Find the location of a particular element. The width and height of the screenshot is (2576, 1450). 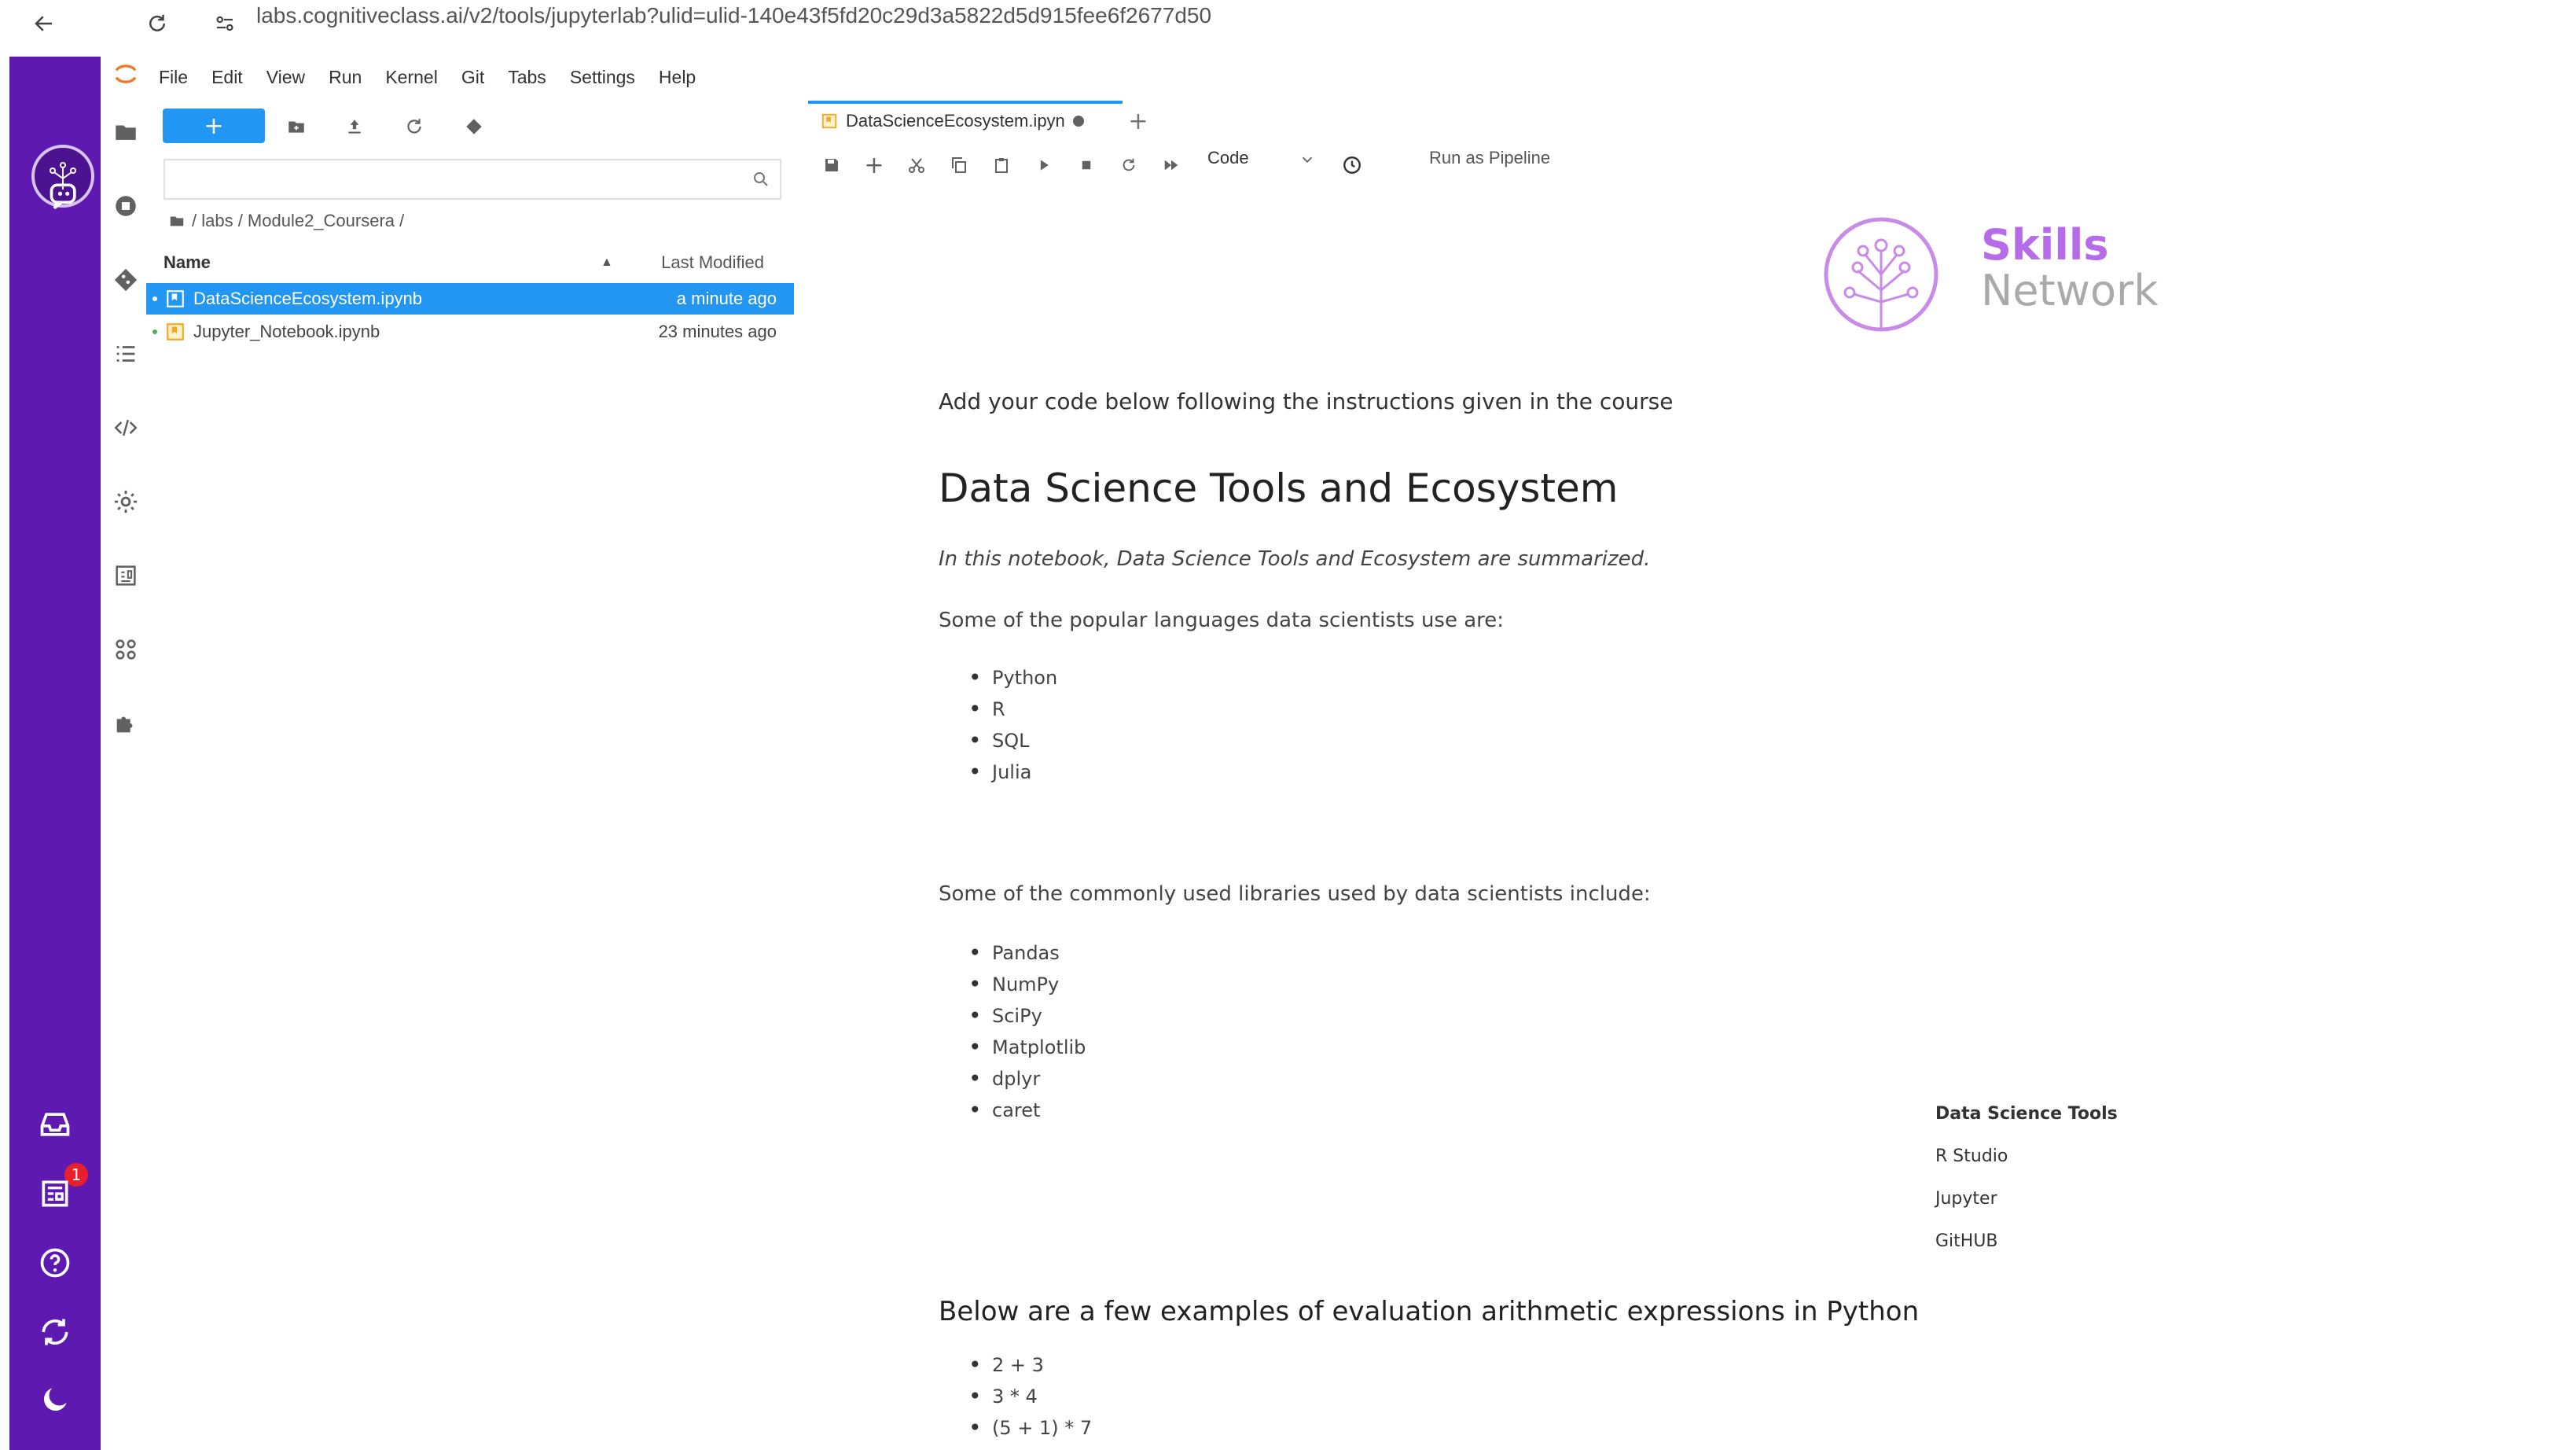

fast-forward-icon is located at coordinates (1171, 165).